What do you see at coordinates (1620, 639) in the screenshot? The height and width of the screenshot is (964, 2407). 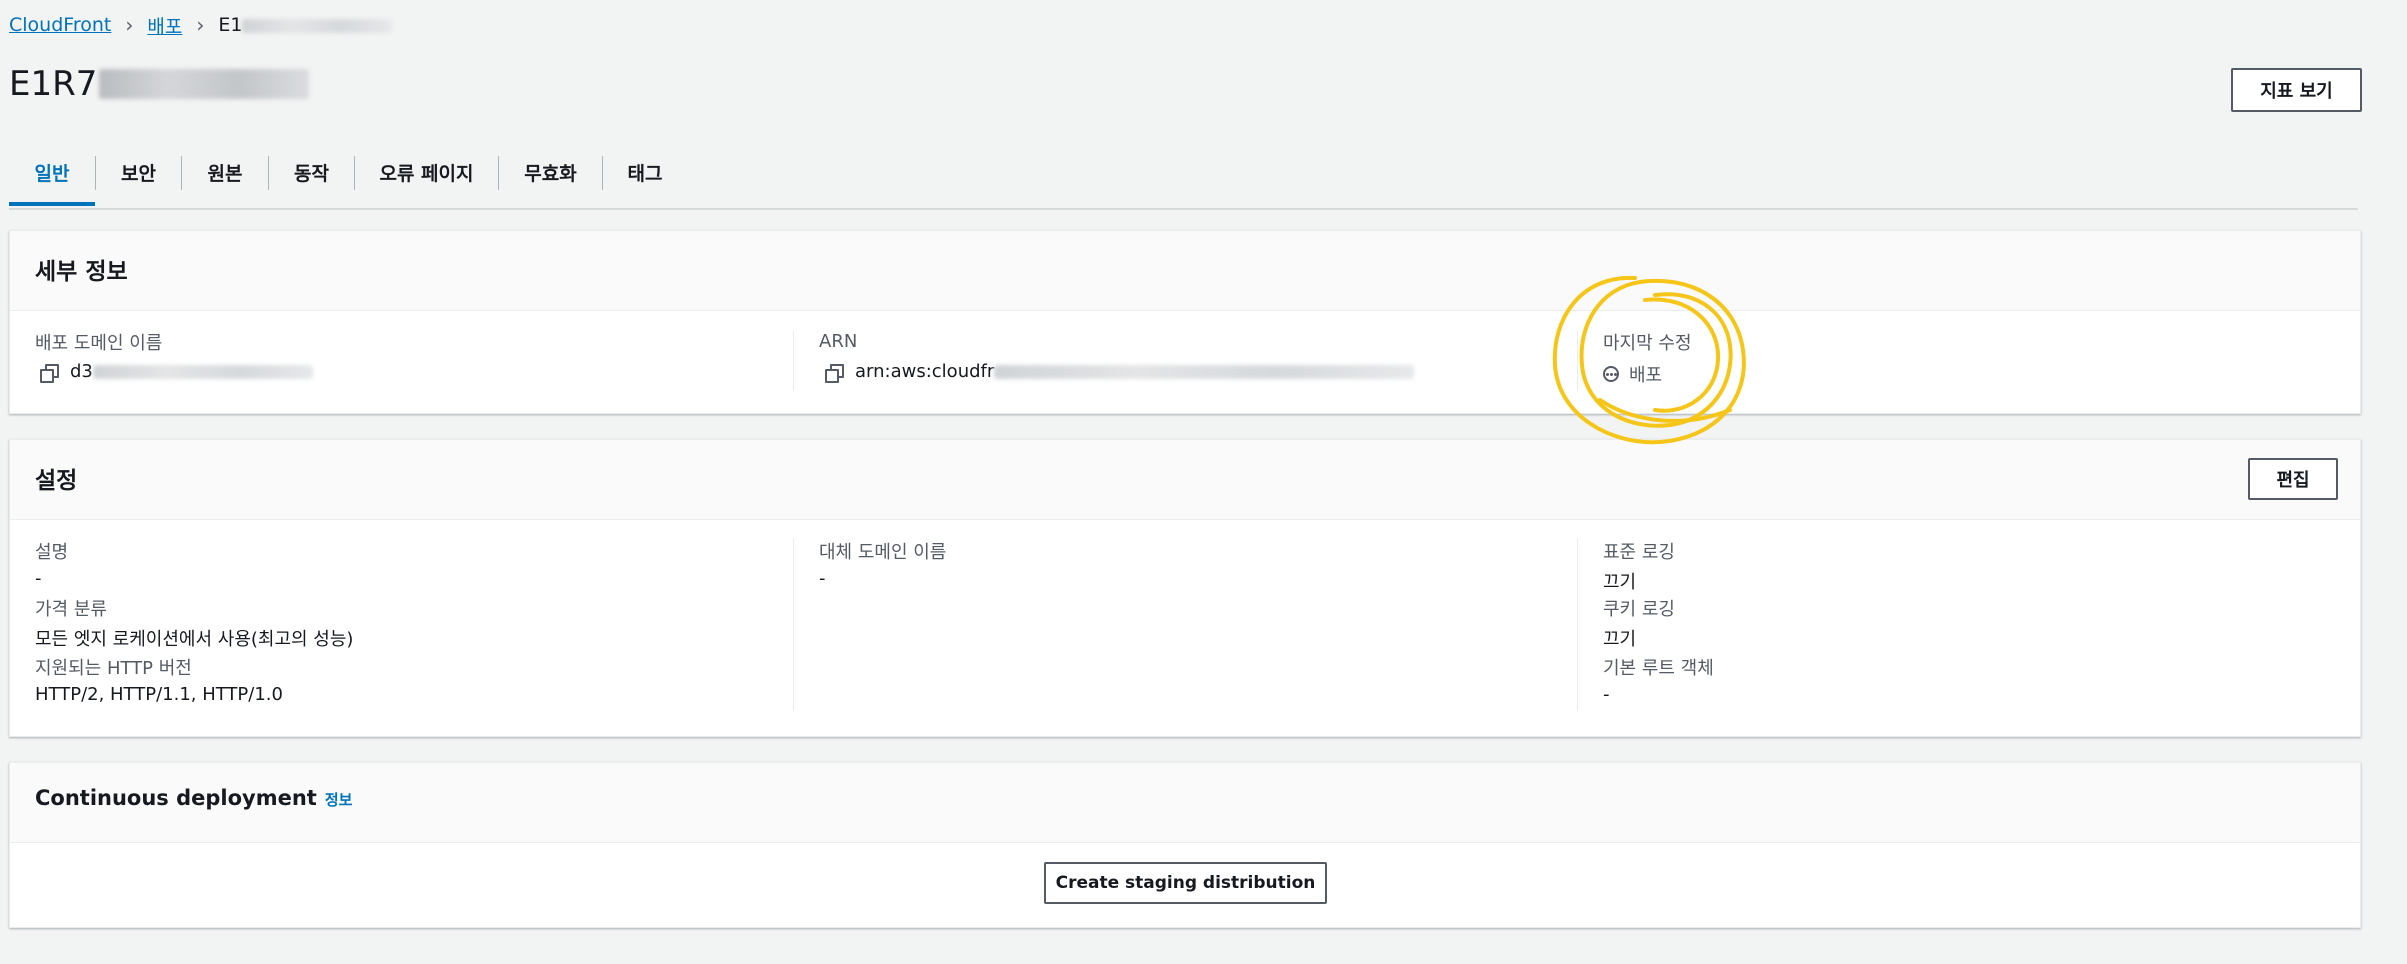 I see `cookie-logging-value: 끄기` at bounding box center [1620, 639].